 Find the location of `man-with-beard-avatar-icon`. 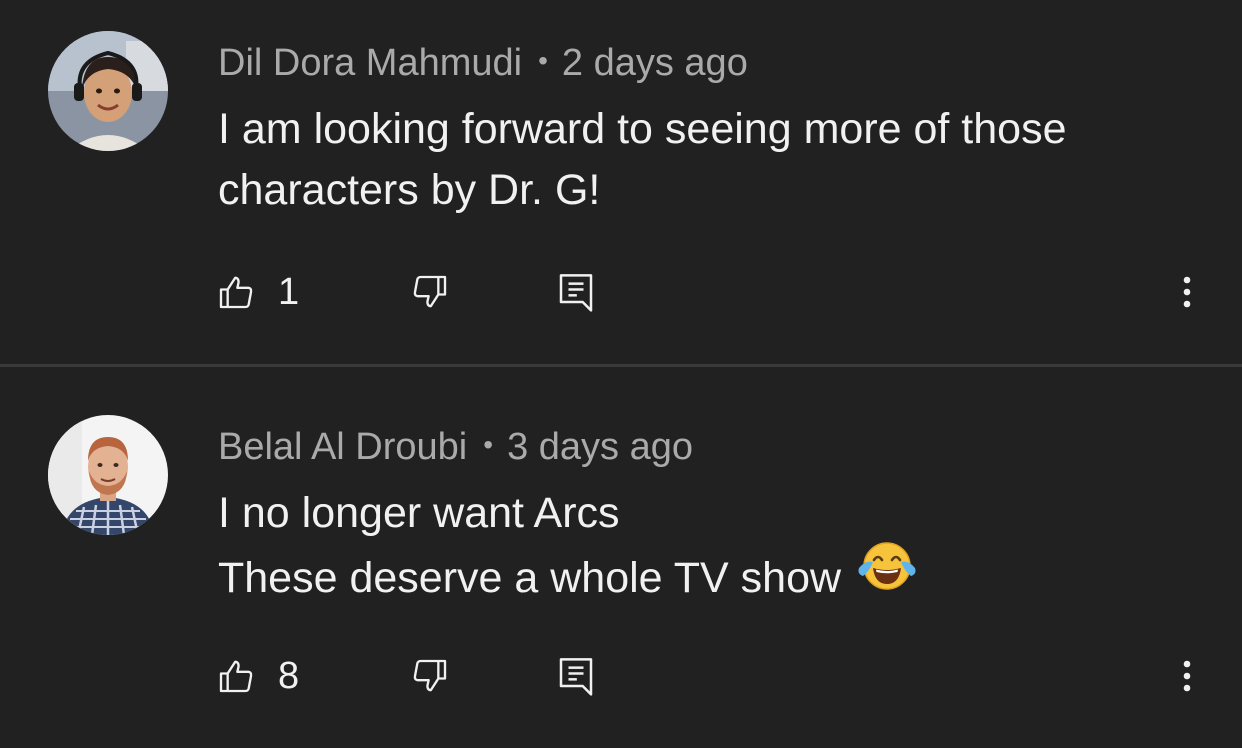

man-with-beard-avatar-icon is located at coordinates (108, 475).